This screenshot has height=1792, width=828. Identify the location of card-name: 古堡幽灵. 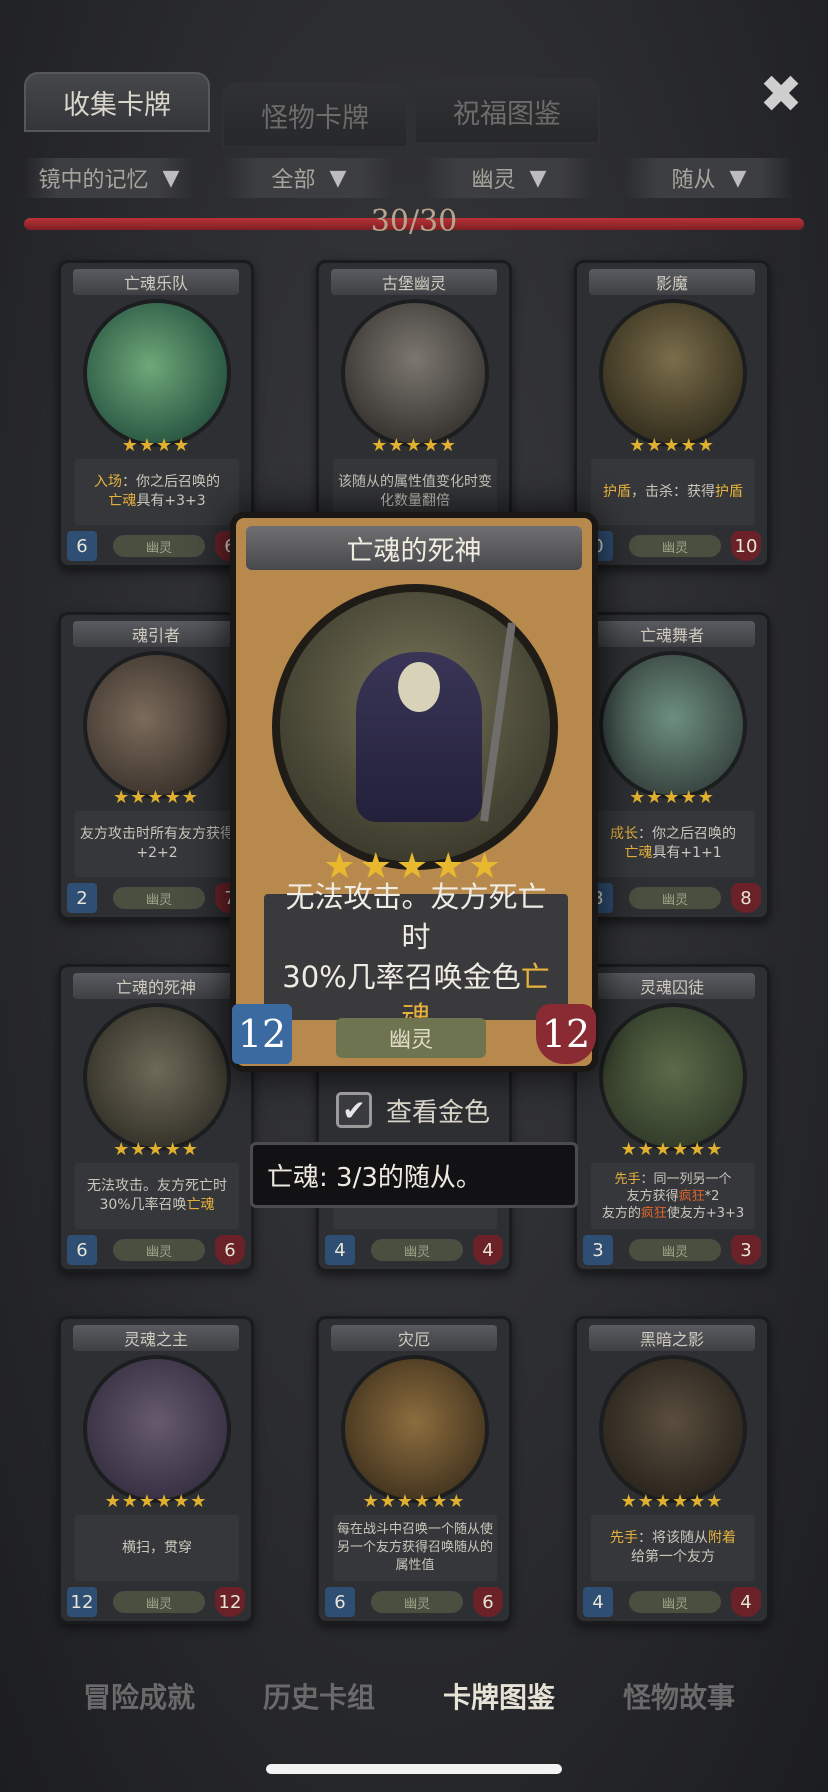
(414, 282).